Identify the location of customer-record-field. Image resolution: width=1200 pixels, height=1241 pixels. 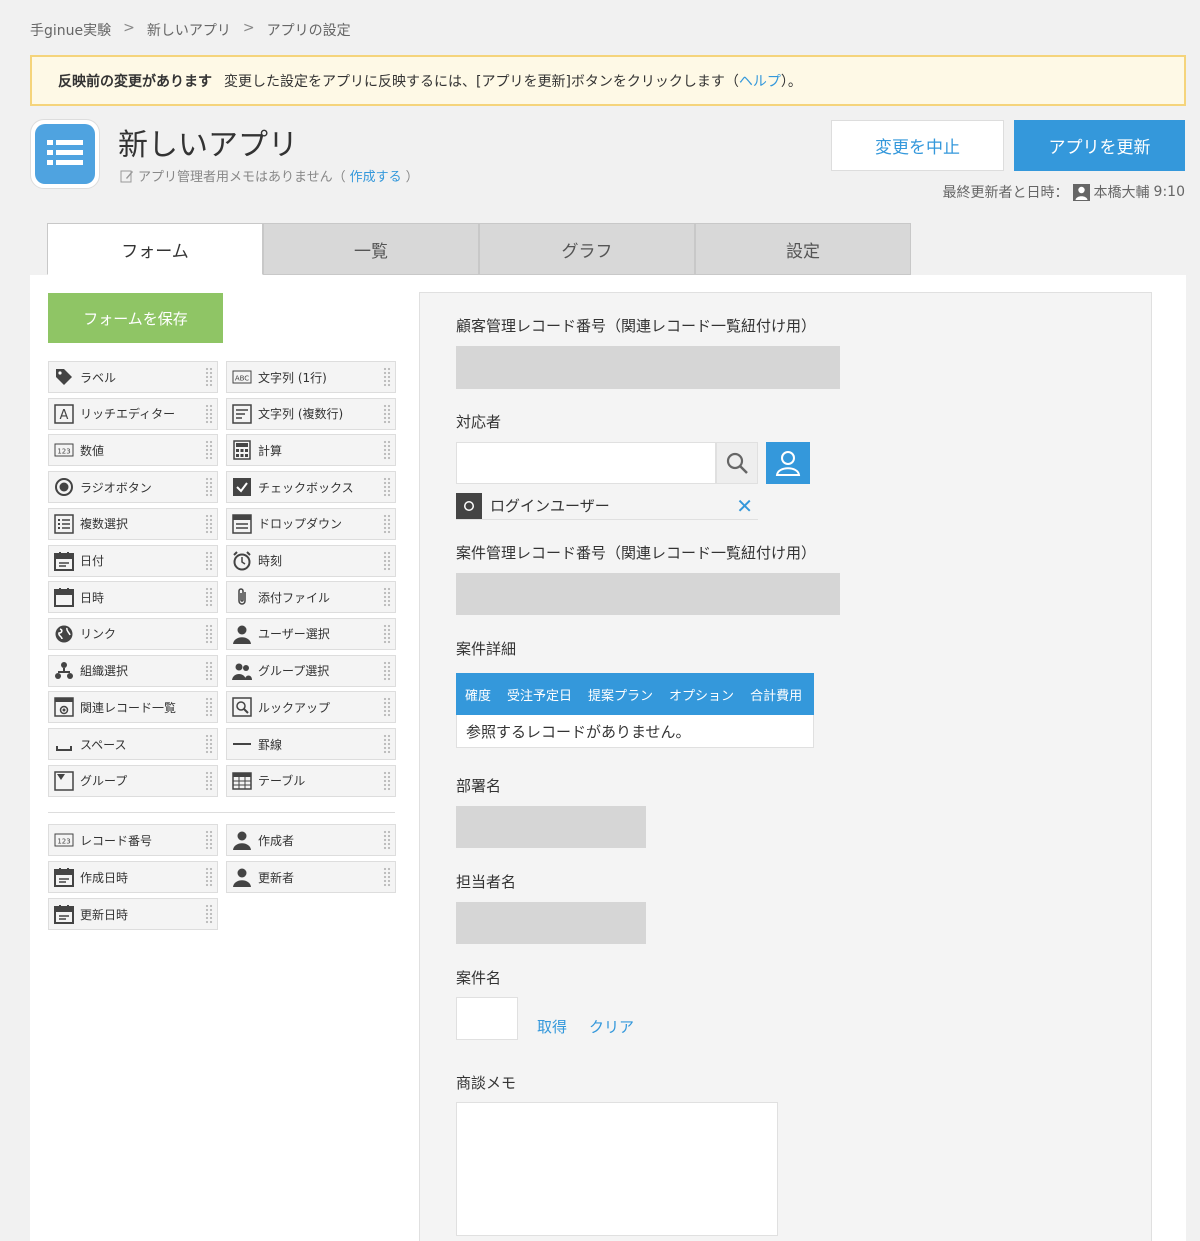
(648, 367).